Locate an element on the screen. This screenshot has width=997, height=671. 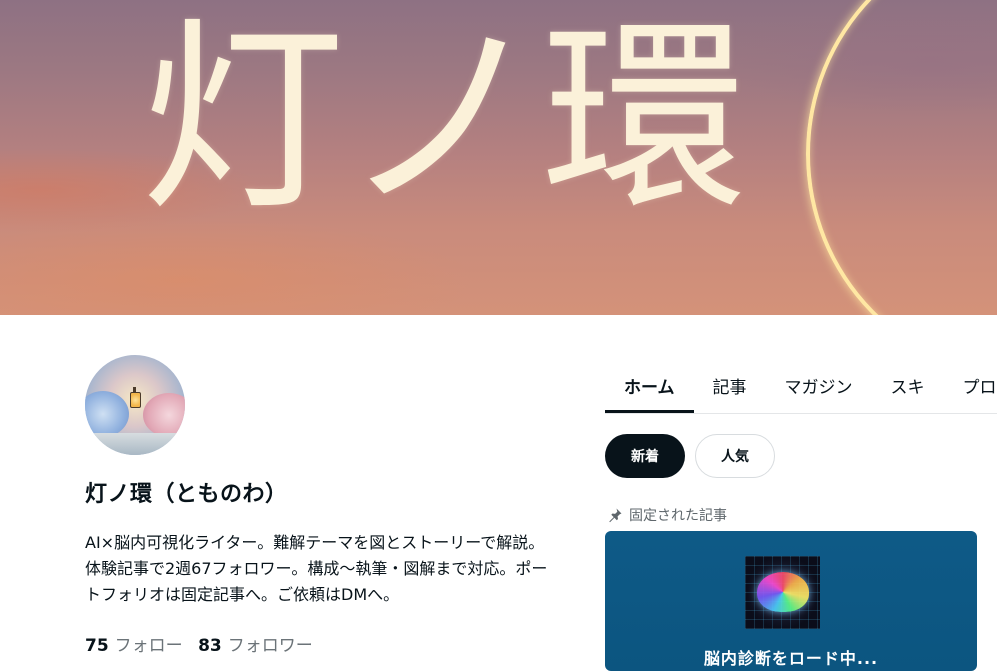
filter-popular-button: 人気 is located at coordinates (735, 456).